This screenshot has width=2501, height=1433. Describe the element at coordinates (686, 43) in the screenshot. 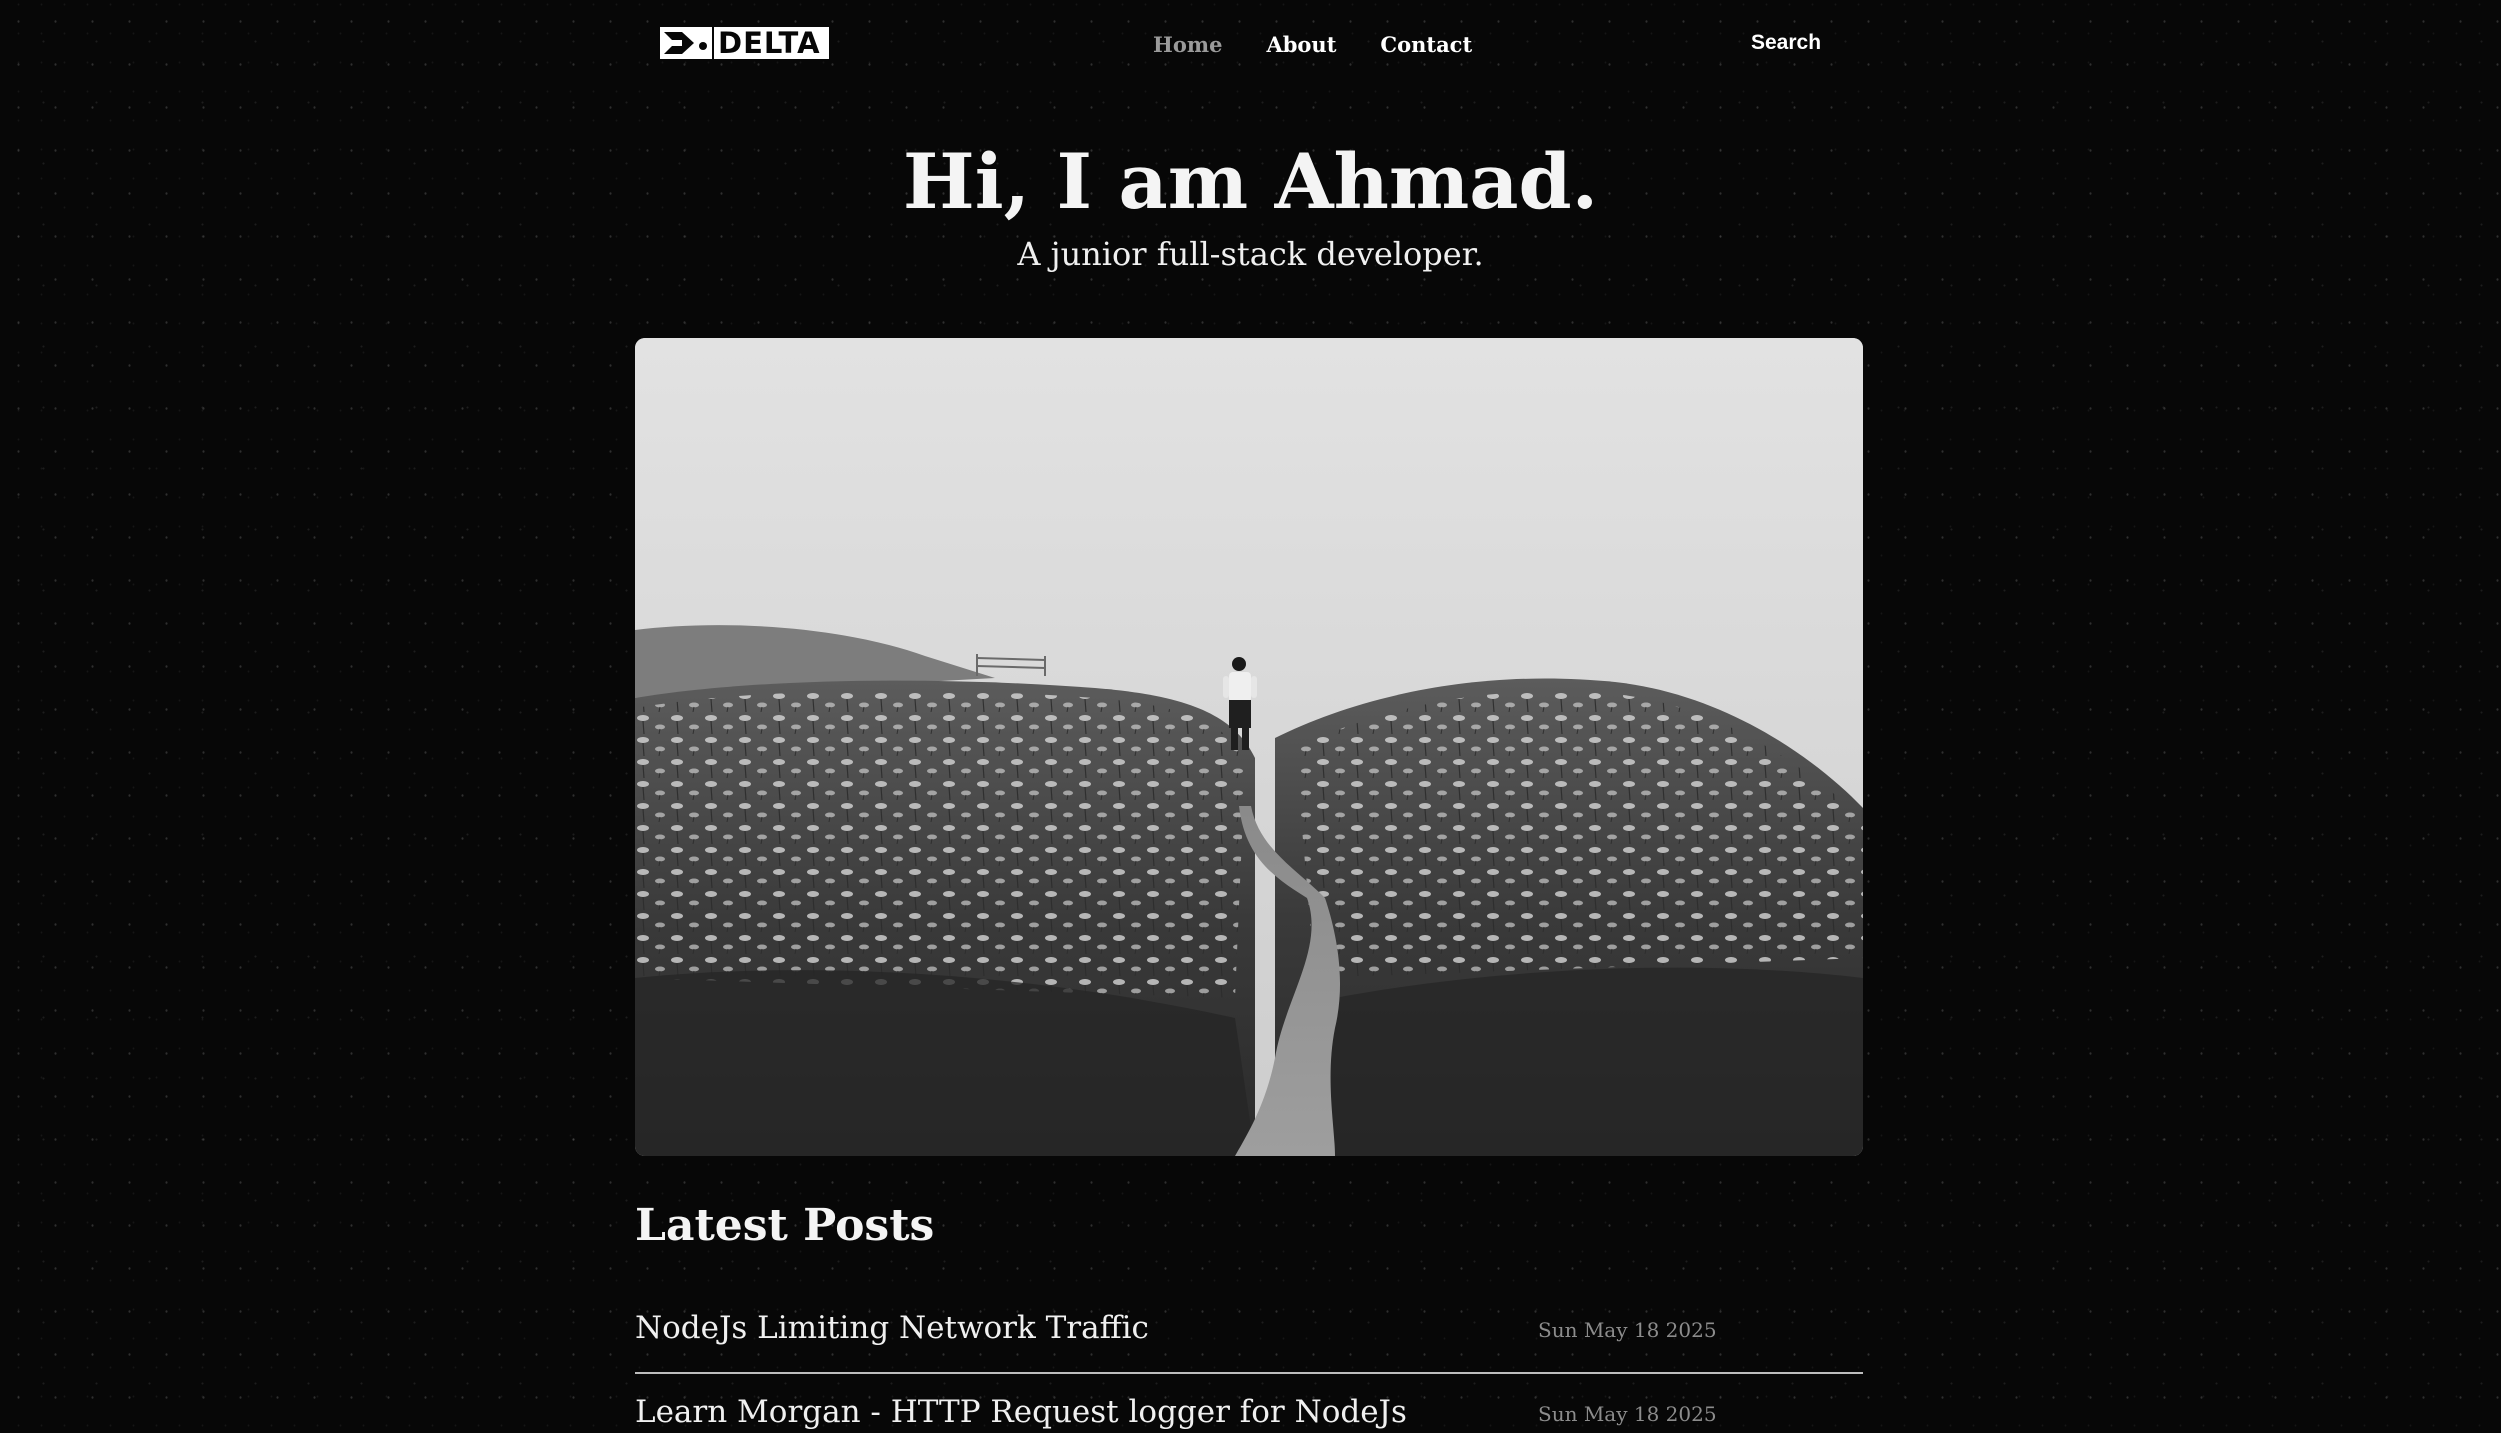

I see `logo-arrow-icon` at that location.